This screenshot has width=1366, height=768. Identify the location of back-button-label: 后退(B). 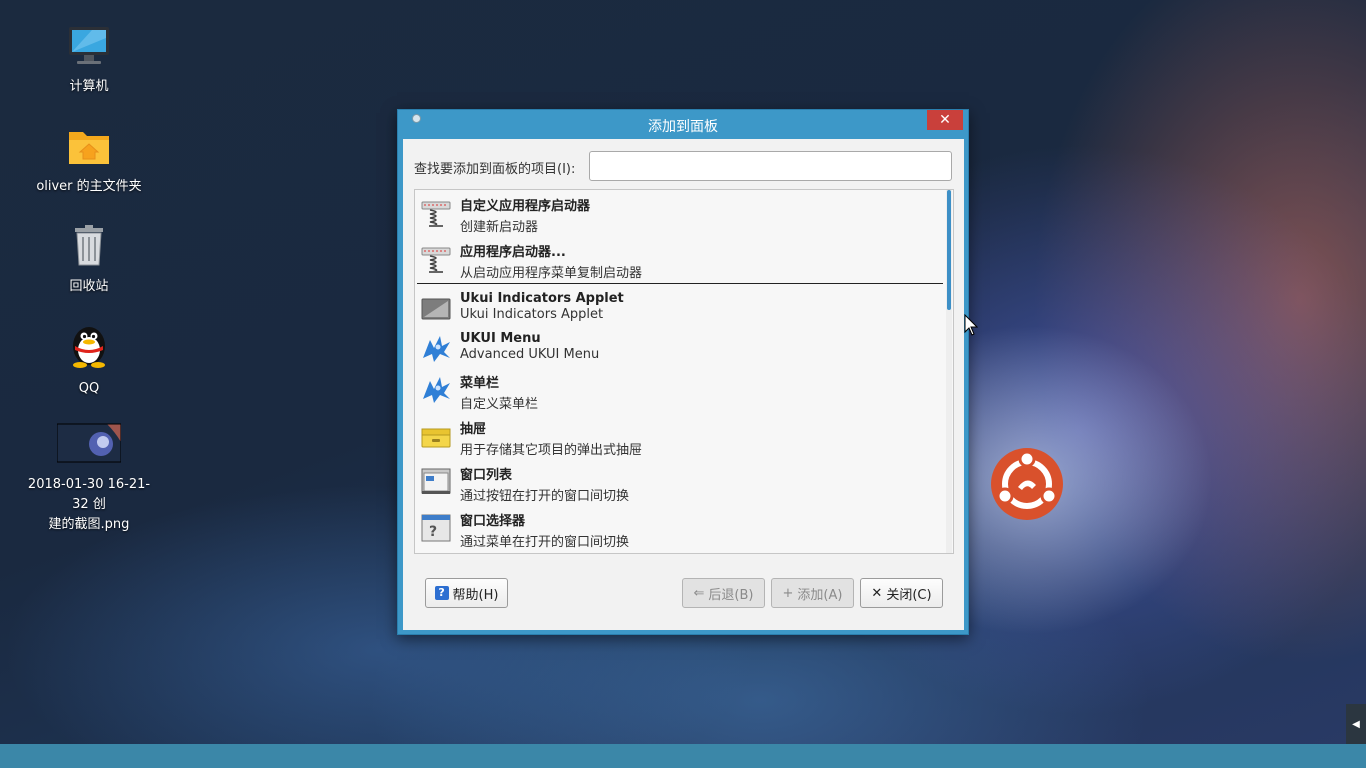
(731, 595).